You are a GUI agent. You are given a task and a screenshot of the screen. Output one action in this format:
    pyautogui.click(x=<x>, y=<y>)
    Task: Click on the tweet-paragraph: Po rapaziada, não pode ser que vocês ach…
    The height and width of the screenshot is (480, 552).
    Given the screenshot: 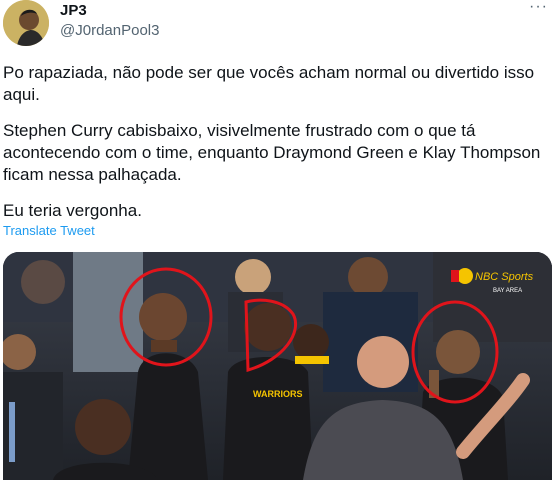 What is the action you would take?
    pyautogui.click(x=269, y=83)
    